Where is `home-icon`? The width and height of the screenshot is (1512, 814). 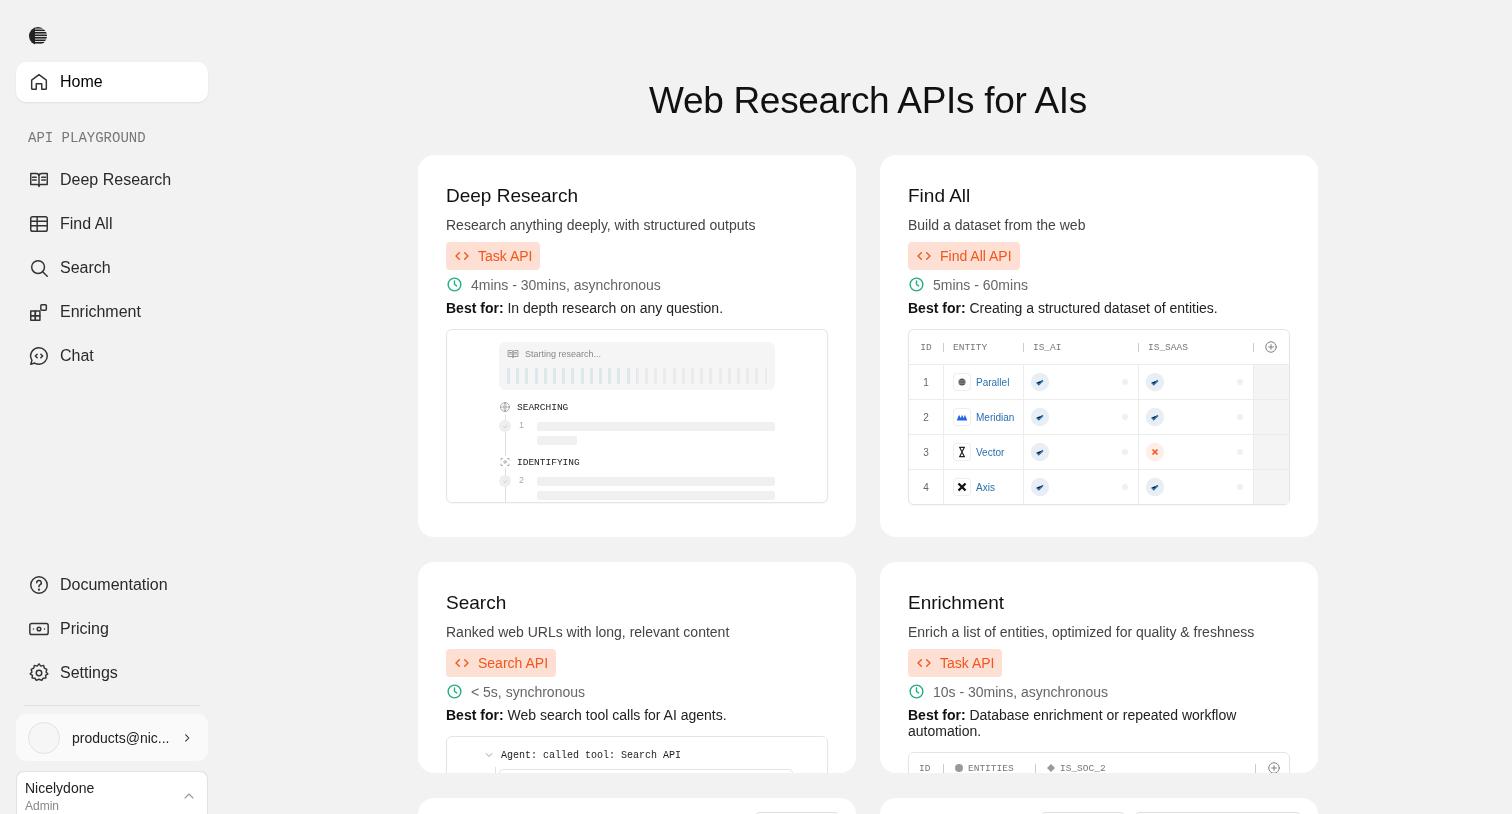 home-icon is located at coordinates (39, 82).